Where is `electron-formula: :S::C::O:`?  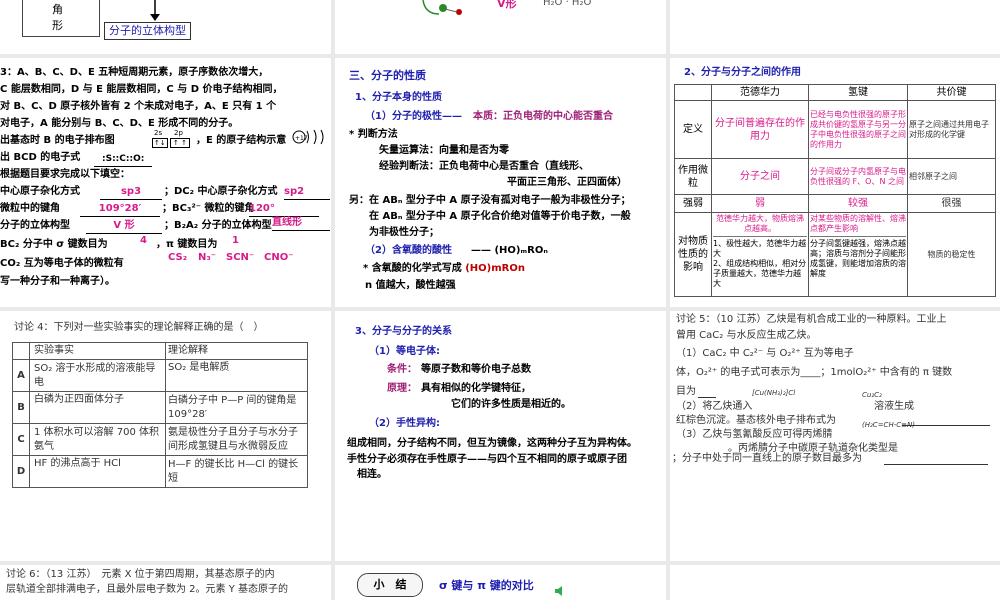 electron-formula: :S::C::O: is located at coordinates (123, 159).